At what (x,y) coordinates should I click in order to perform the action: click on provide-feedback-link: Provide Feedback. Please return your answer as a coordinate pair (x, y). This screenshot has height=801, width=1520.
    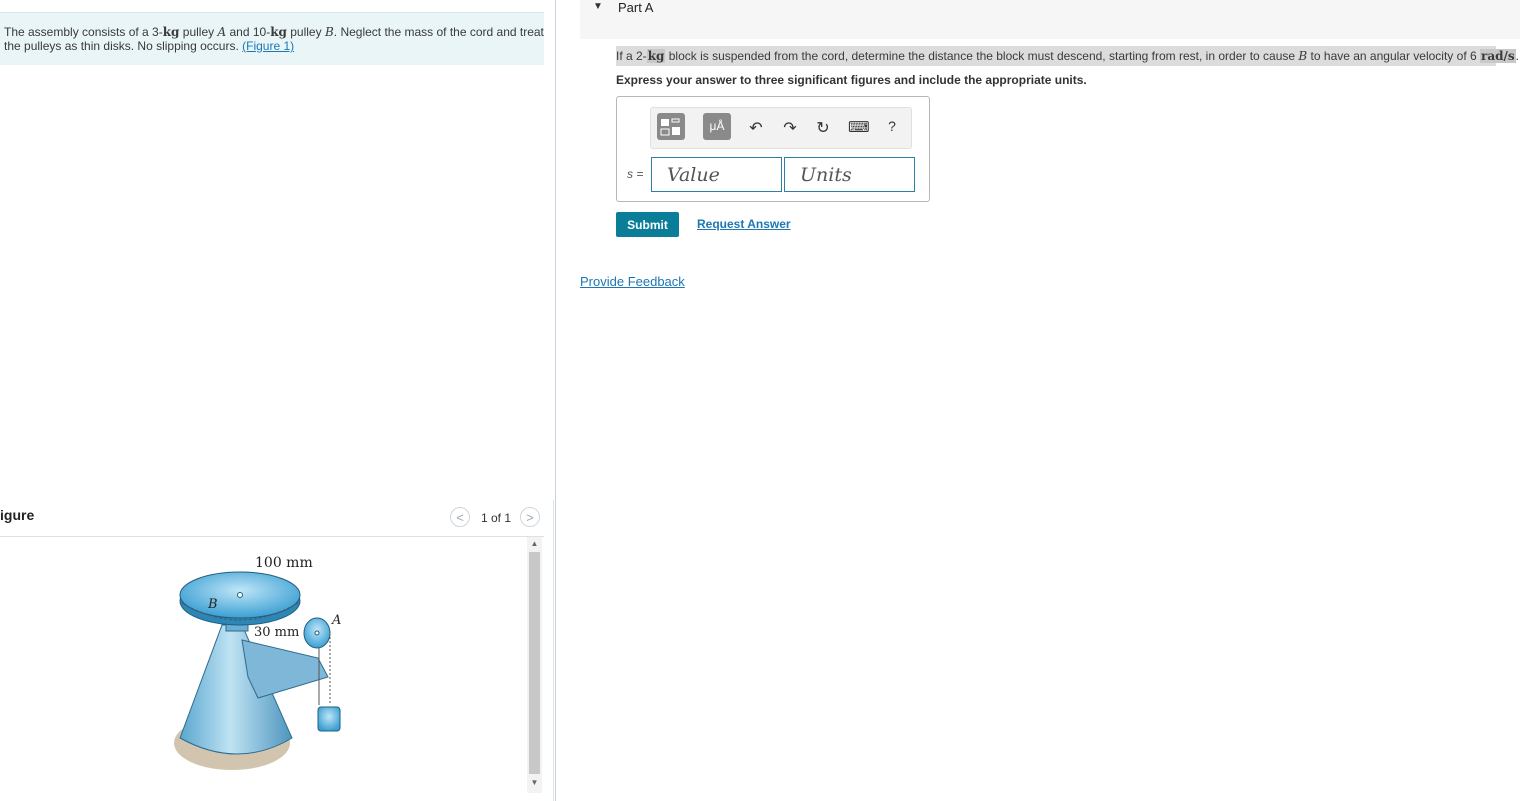
    Looking at the image, I should click on (632, 281).